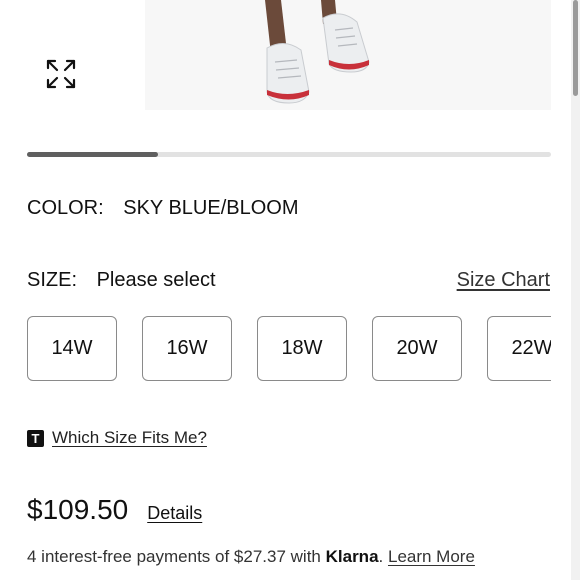 The width and height of the screenshot is (580, 580). Describe the element at coordinates (174, 513) in the screenshot. I see `details-link: Details` at that location.